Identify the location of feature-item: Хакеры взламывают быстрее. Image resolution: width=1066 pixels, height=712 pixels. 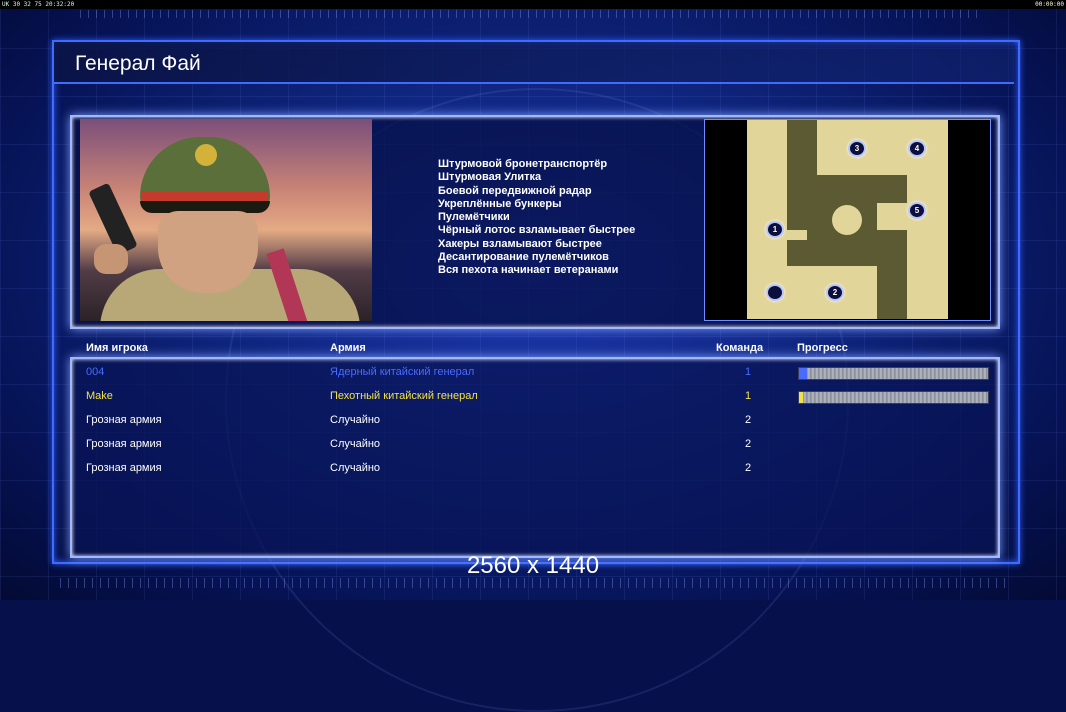
(520, 243).